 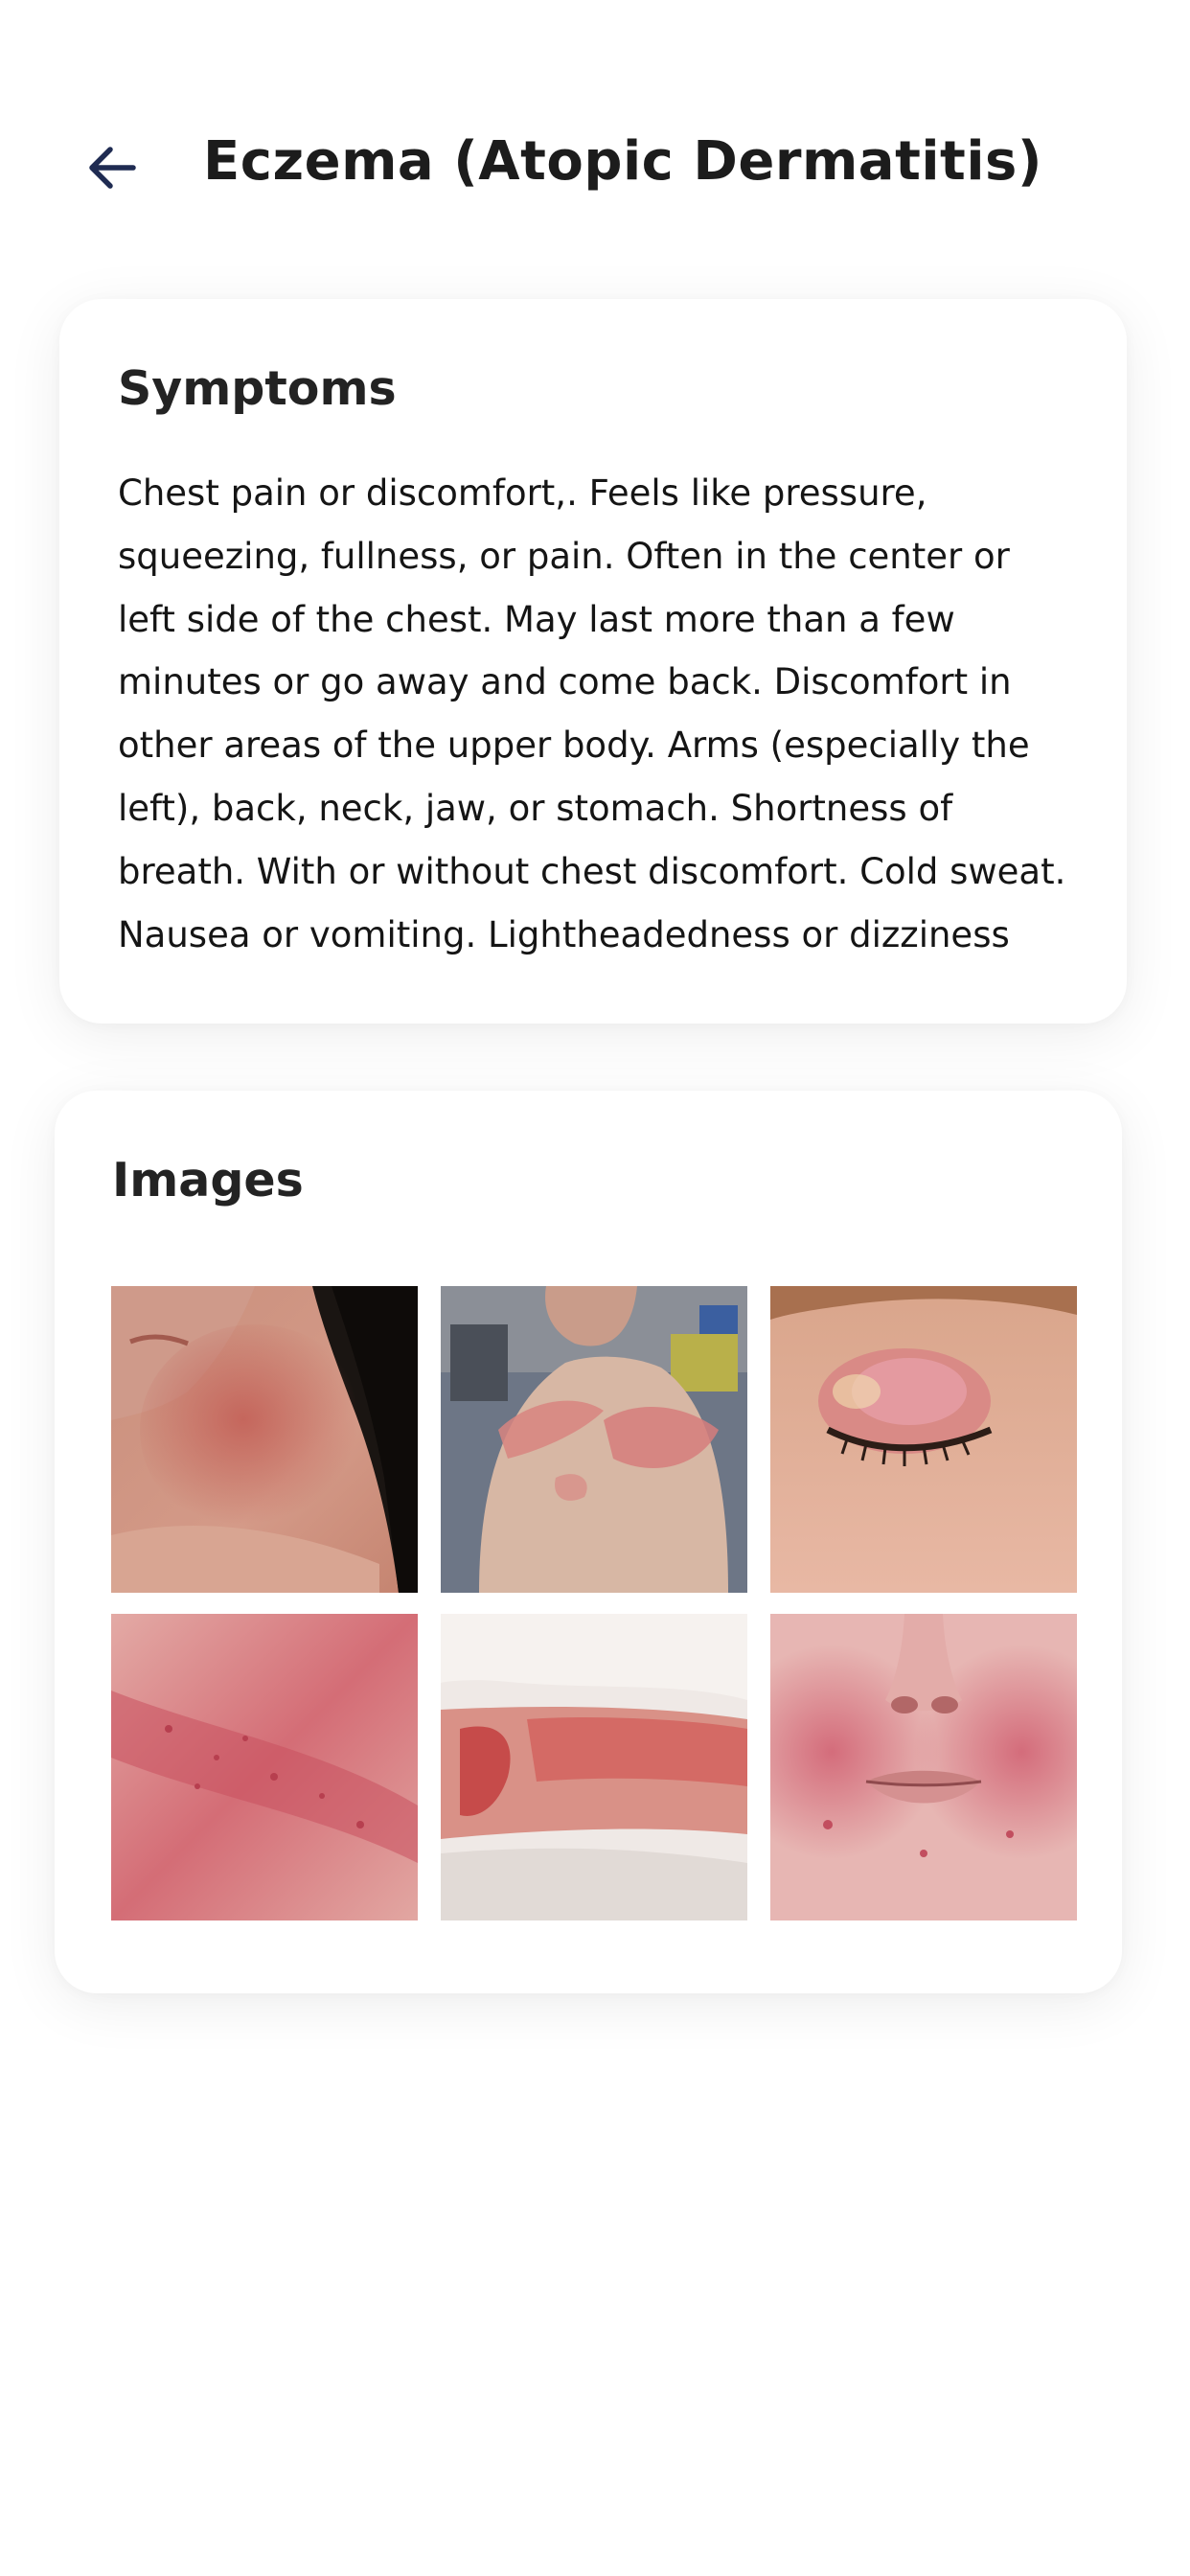 I want to click on page-title: Eczema (Atopic Dermatitis), so click(x=622, y=161).